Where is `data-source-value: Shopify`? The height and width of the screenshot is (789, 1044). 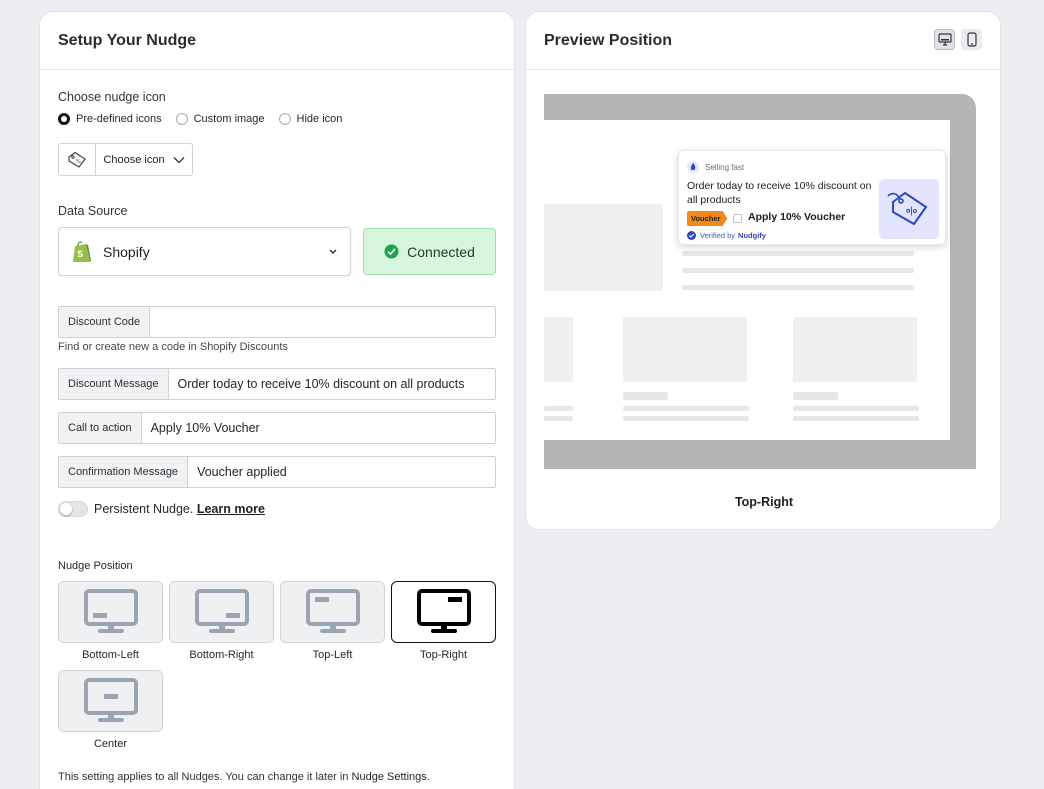
data-source-value: Shopify is located at coordinates (126, 251).